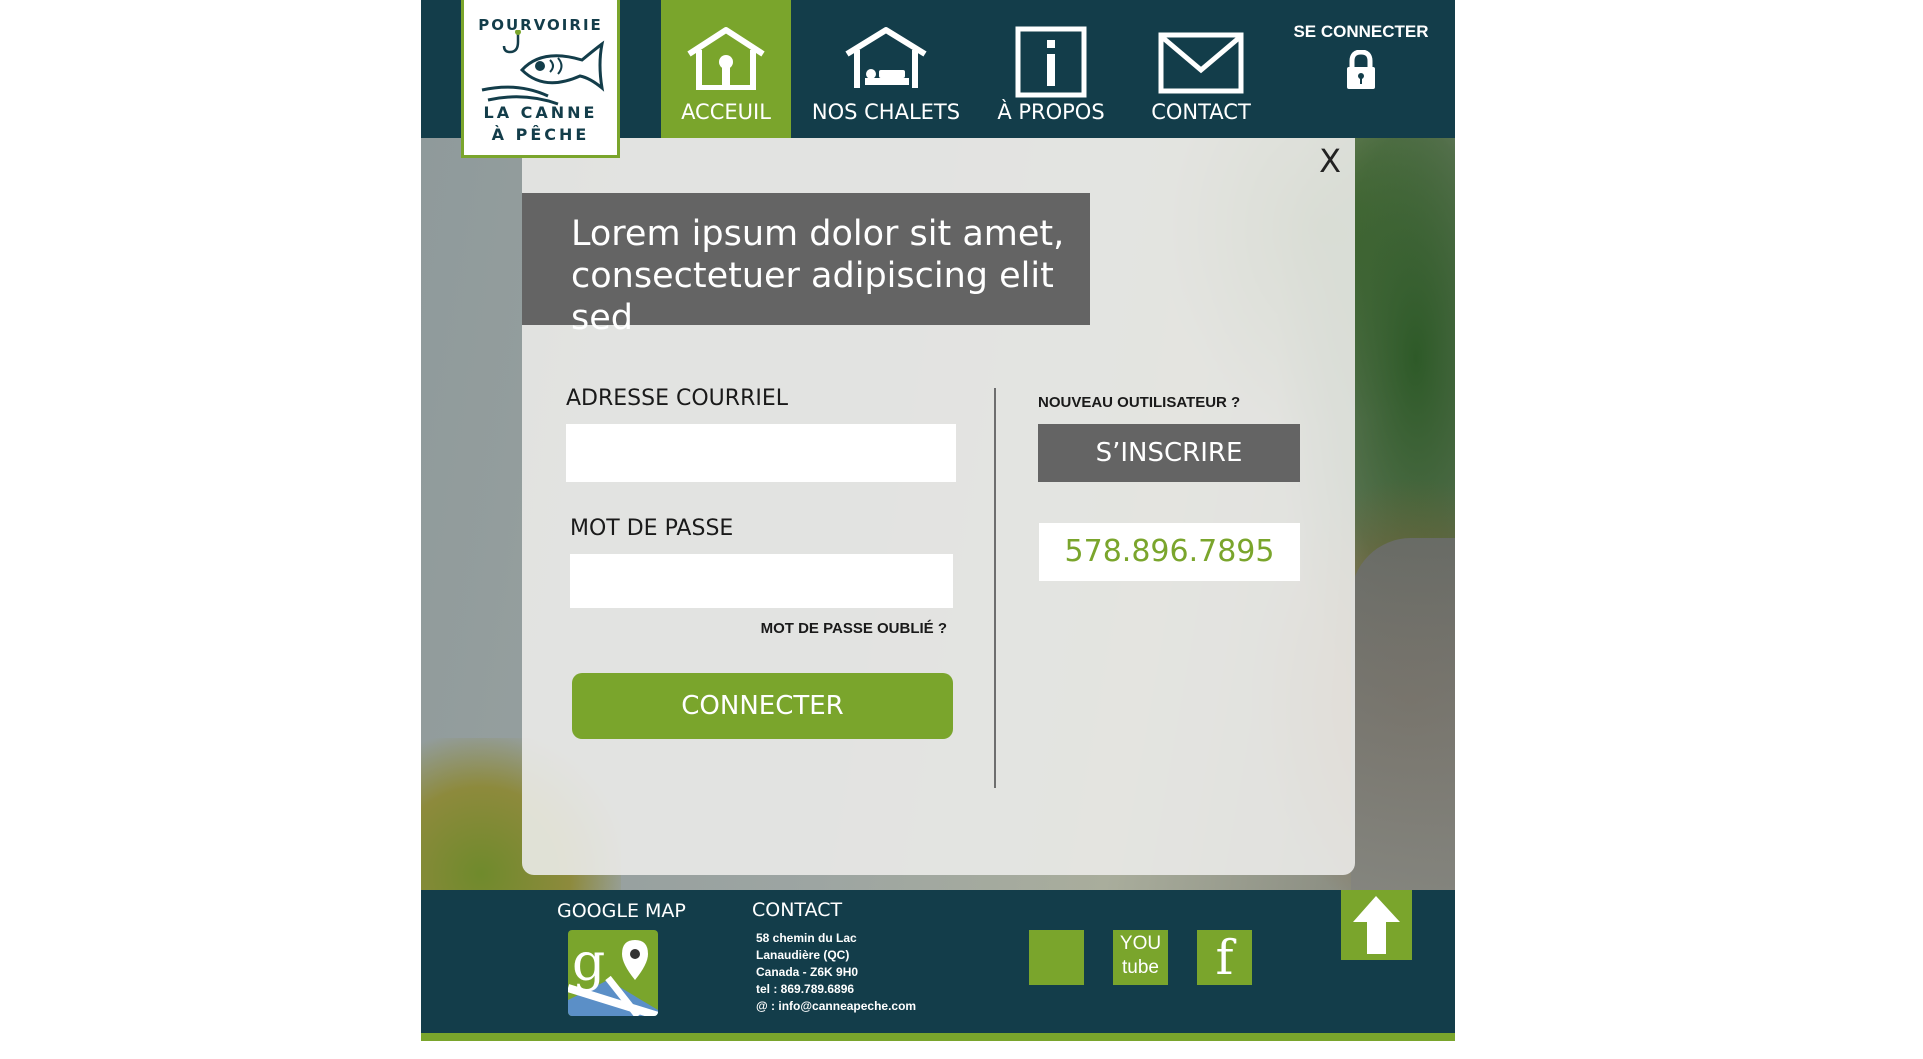  What do you see at coordinates (938, 1037) in the screenshot?
I see `footer-edge` at bounding box center [938, 1037].